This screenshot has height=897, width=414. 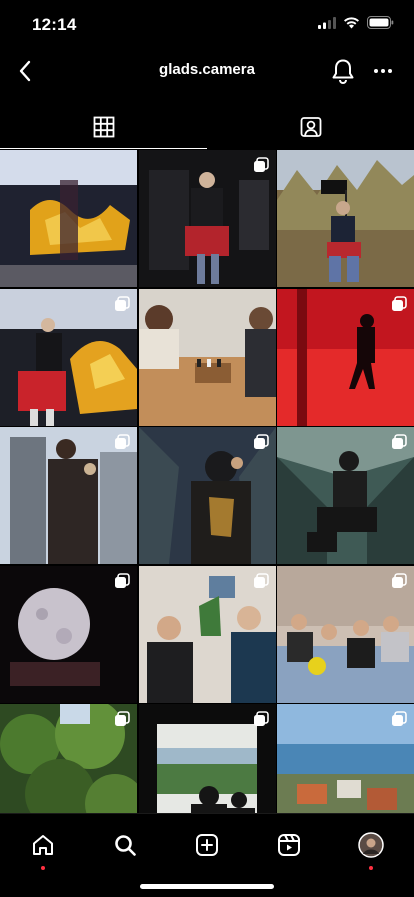 I want to click on status-icons, so click(x=356, y=22).